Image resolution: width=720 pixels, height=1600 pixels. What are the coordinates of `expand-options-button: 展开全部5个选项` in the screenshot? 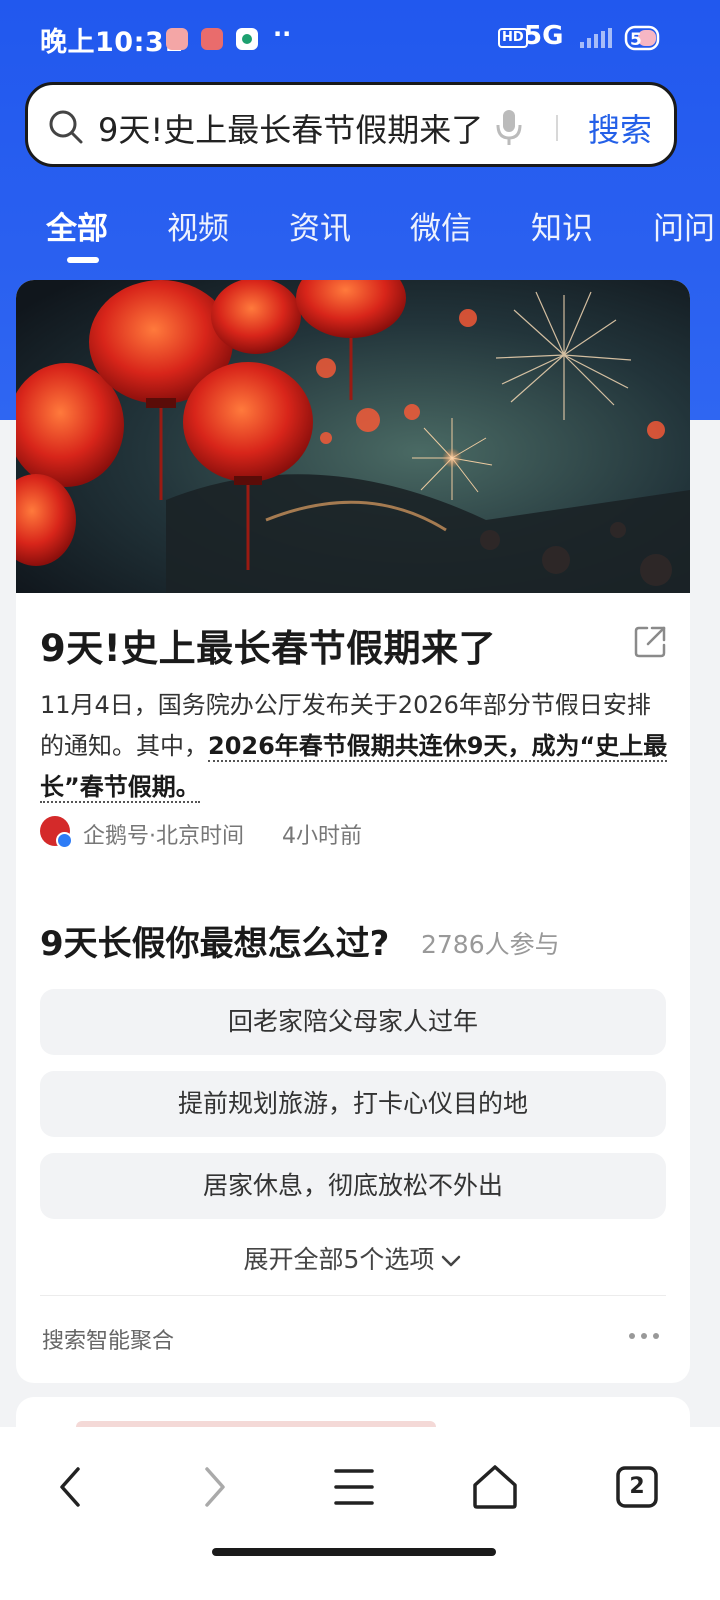 It's located at (353, 1258).